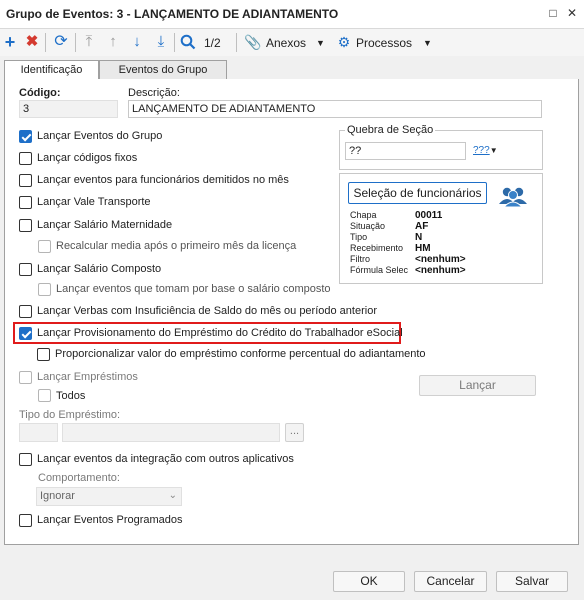 The width and height of the screenshot is (584, 600). What do you see at coordinates (368, 226) in the screenshot?
I see `info-label: Situação` at bounding box center [368, 226].